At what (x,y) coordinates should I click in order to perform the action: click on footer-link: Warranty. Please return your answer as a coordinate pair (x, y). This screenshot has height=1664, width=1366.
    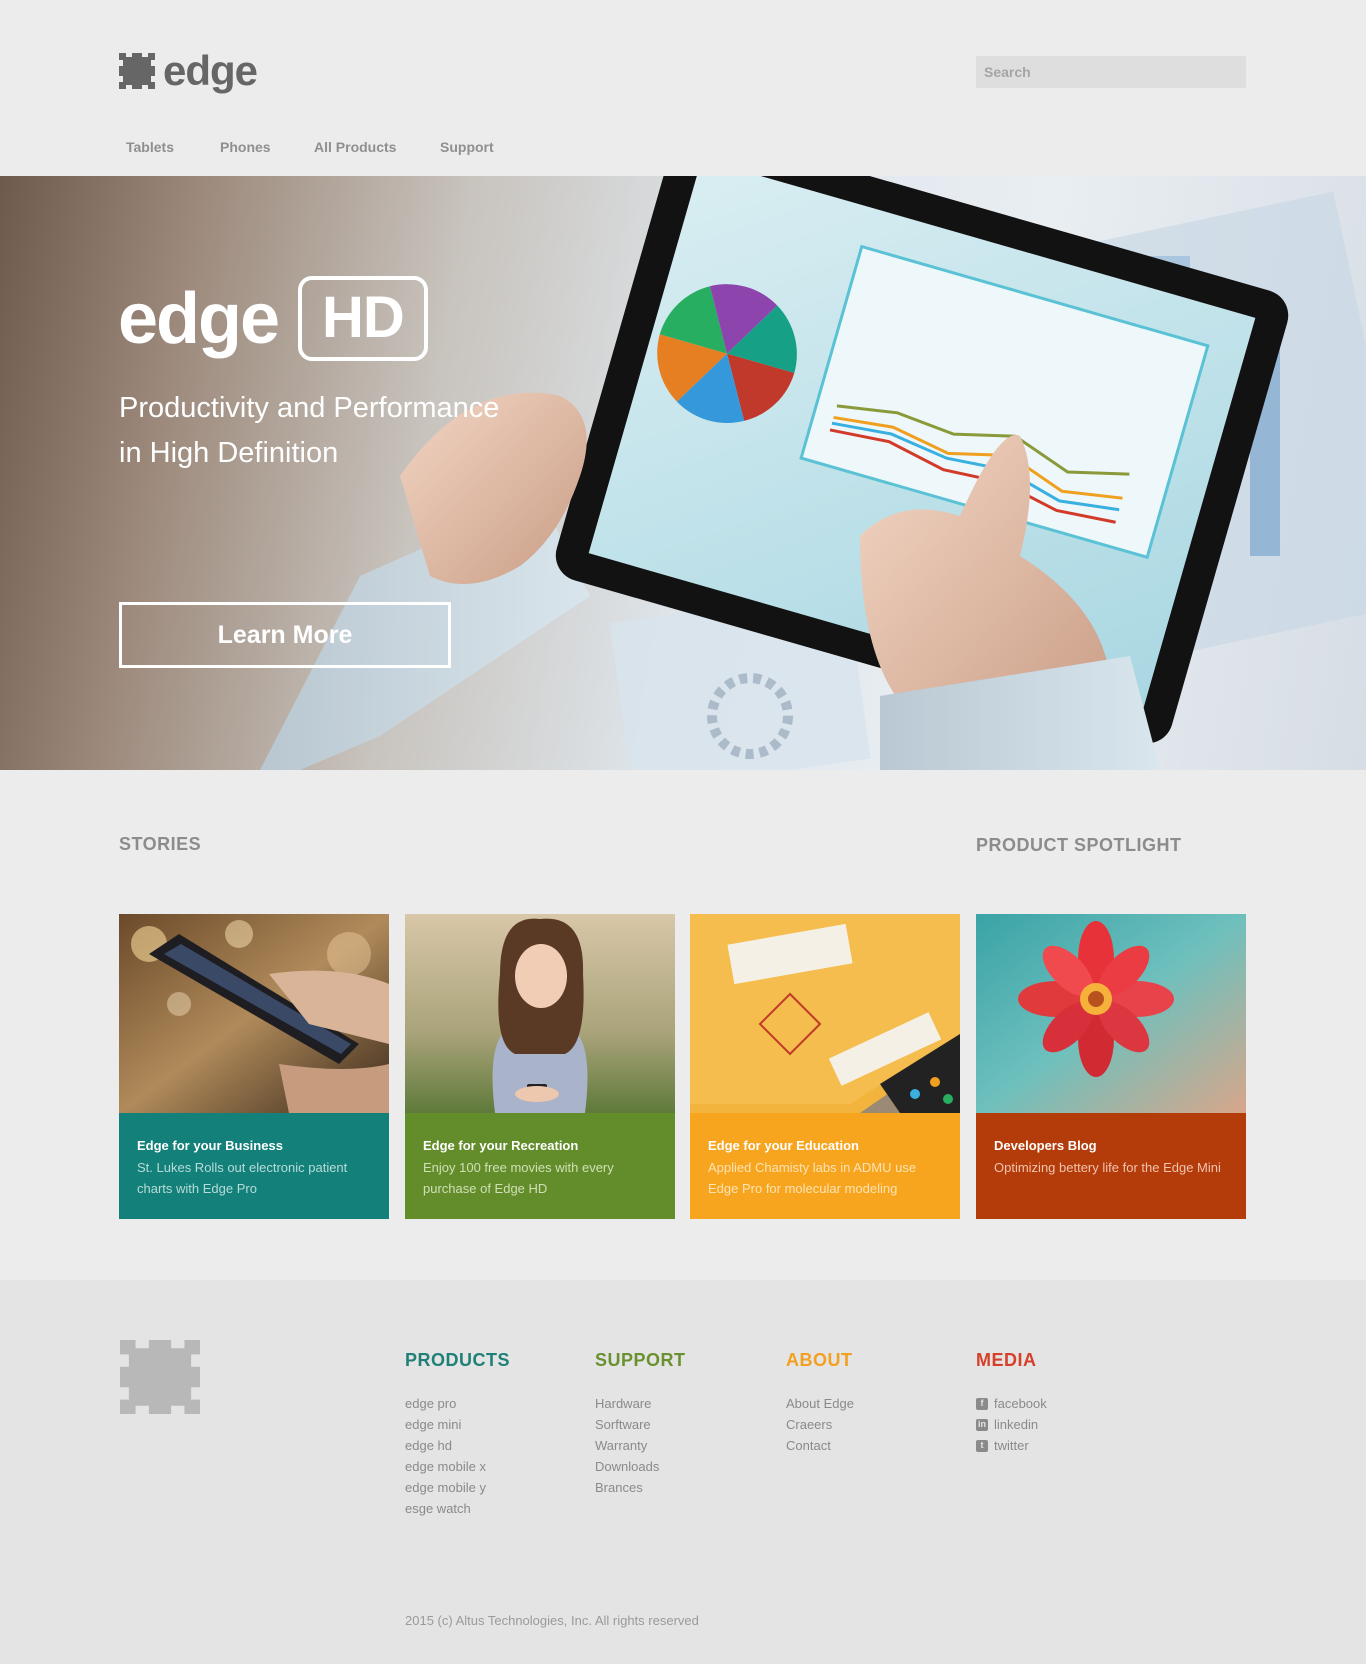
    Looking at the image, I should click on (621, 1445).